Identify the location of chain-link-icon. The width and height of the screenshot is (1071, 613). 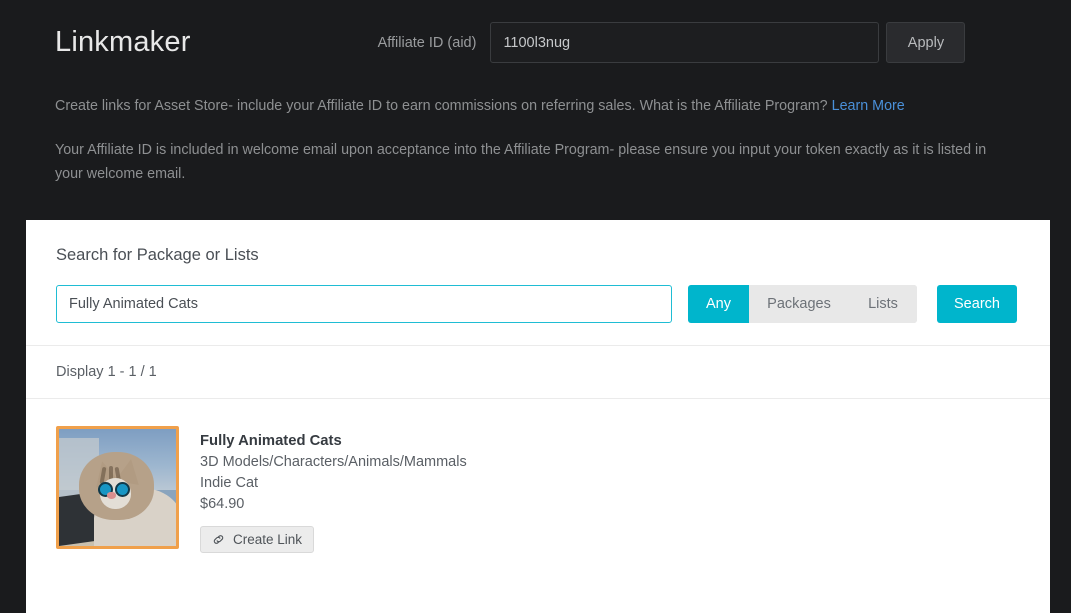
(218, 539).